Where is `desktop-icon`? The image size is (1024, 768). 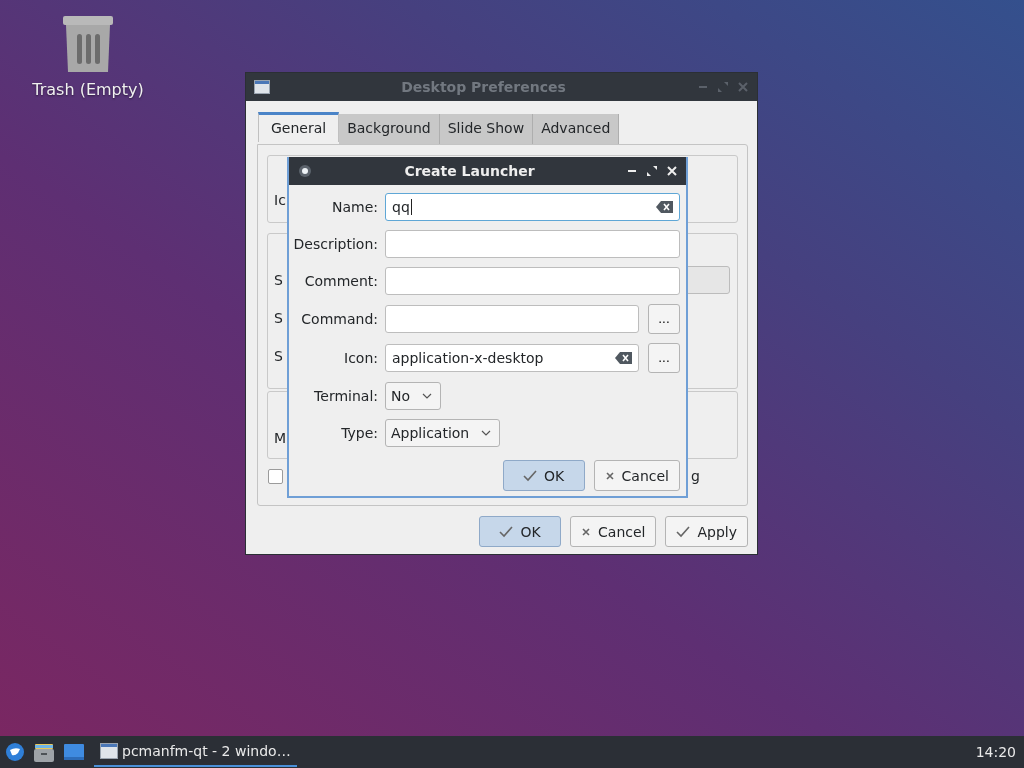 desktop-icon is located at coordinates (74, 752).